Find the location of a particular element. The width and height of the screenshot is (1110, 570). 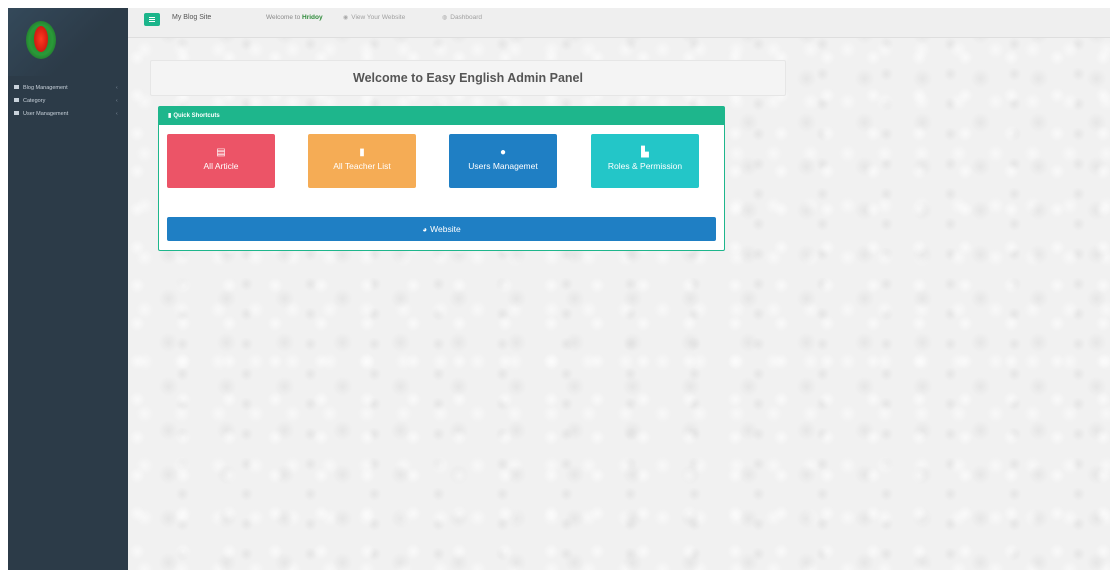

all-article-button: ▤ All Article is located at coordinates (221, 161).